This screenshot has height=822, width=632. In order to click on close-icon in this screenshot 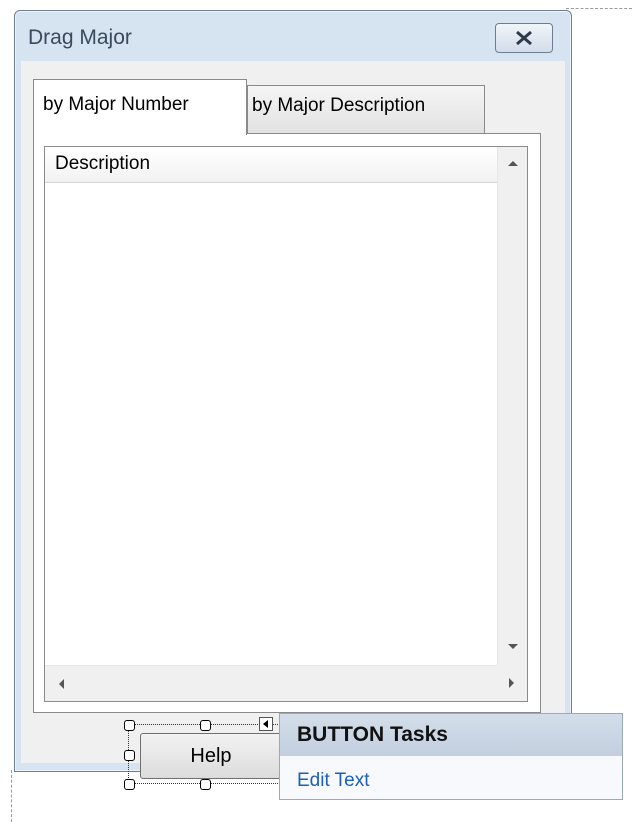, I will do `click(524, 38)`.